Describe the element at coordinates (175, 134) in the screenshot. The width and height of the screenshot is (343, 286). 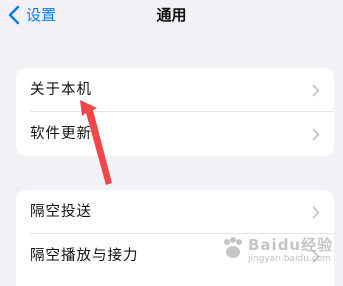
I see `list-item-software-update: 软件更新` at that location.